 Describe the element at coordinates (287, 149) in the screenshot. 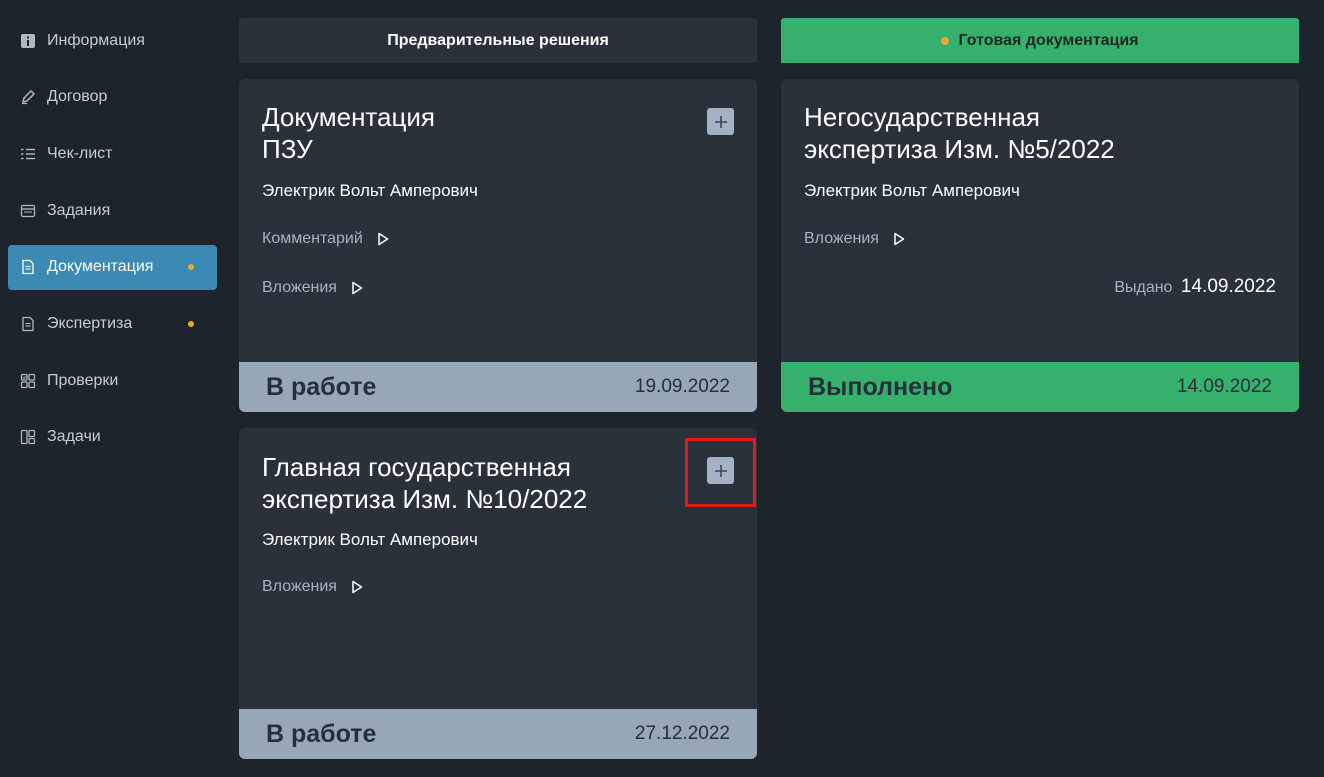

I see `card-title-line: ПЗУ` at that location.